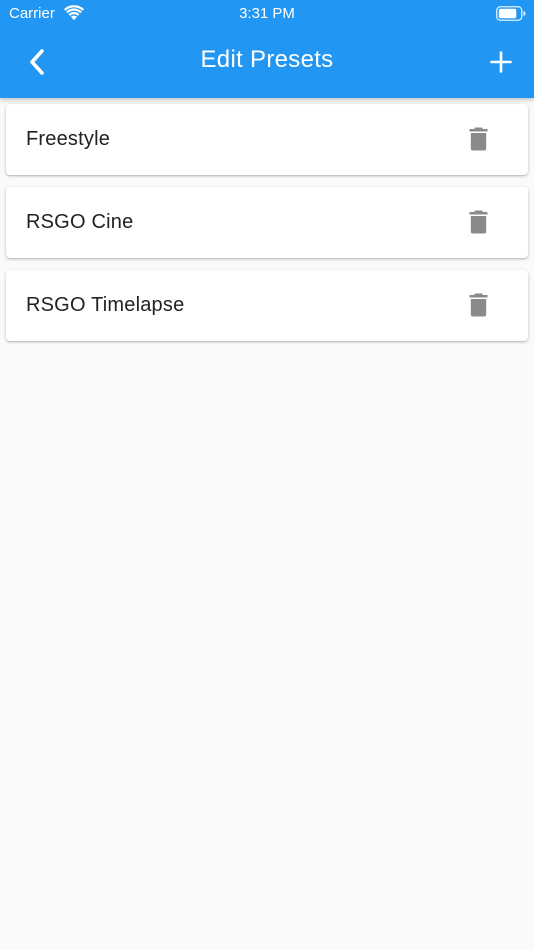 The height and width of the screenshot is (950, 534). Describe the element at coordinates (267, 222) in the screenshot. I see `preset-item-rsgo-cine: RSGO Cine` at that location.